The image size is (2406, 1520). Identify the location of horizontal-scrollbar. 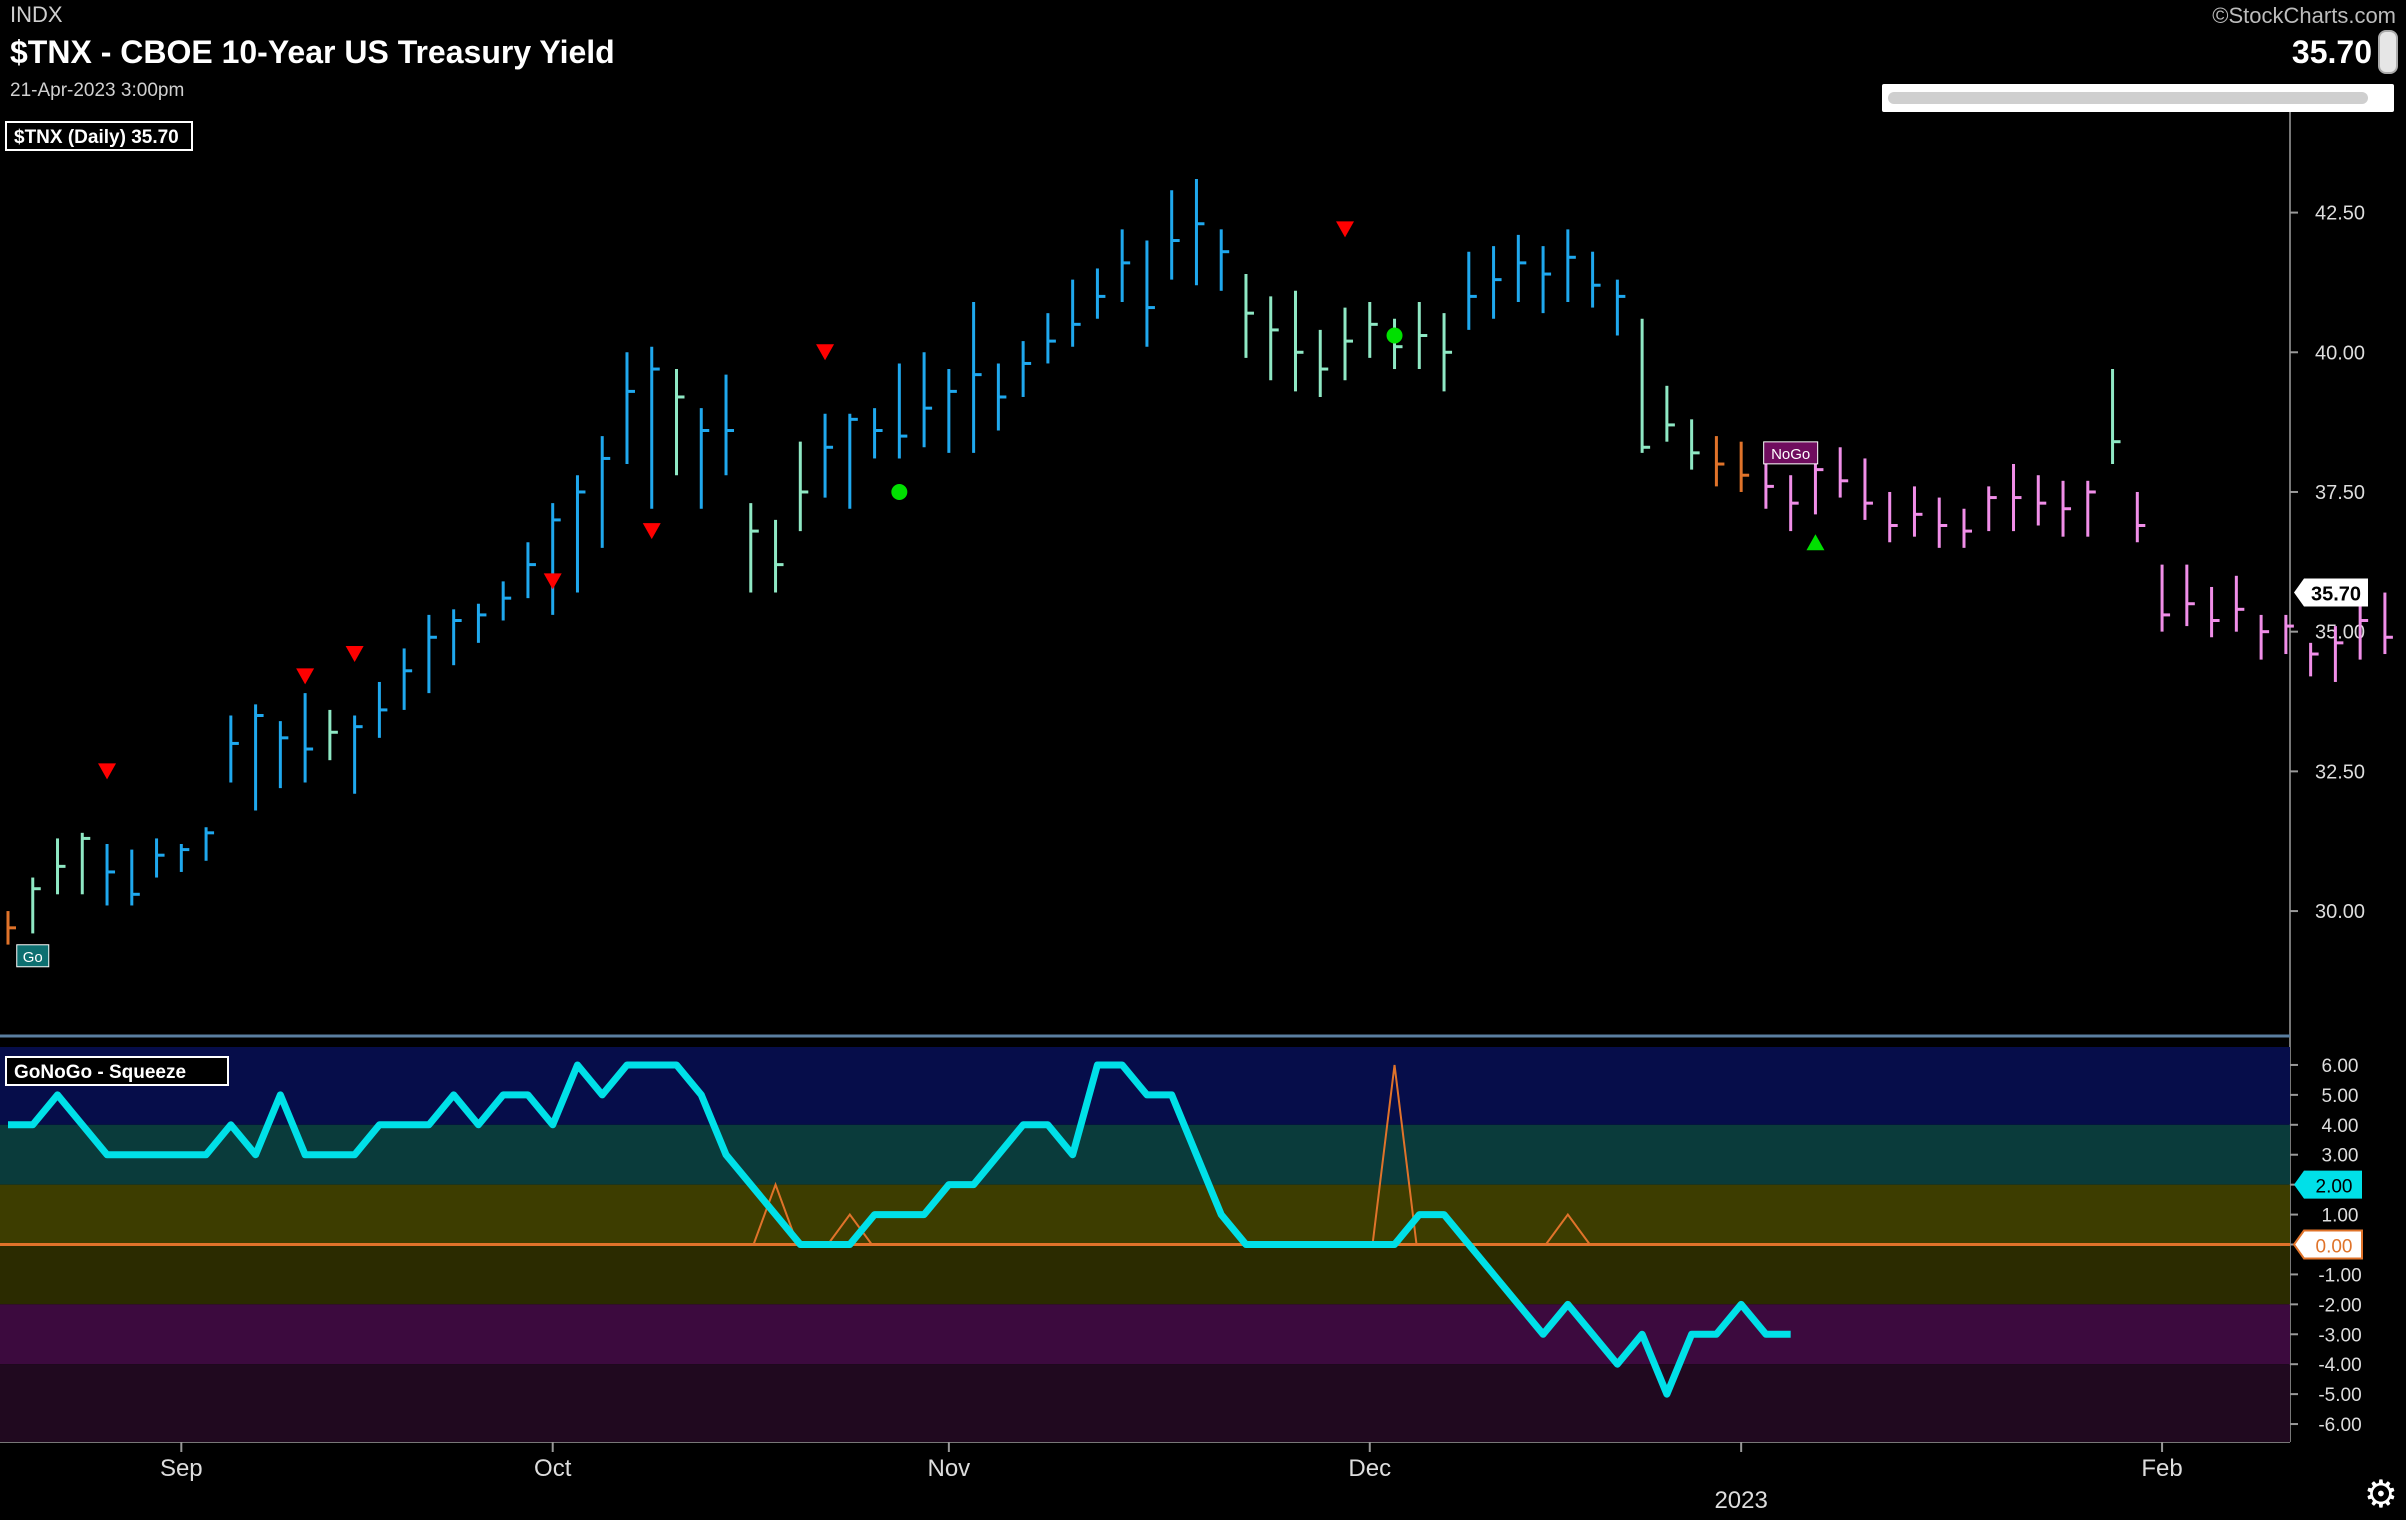
(2138, 98).